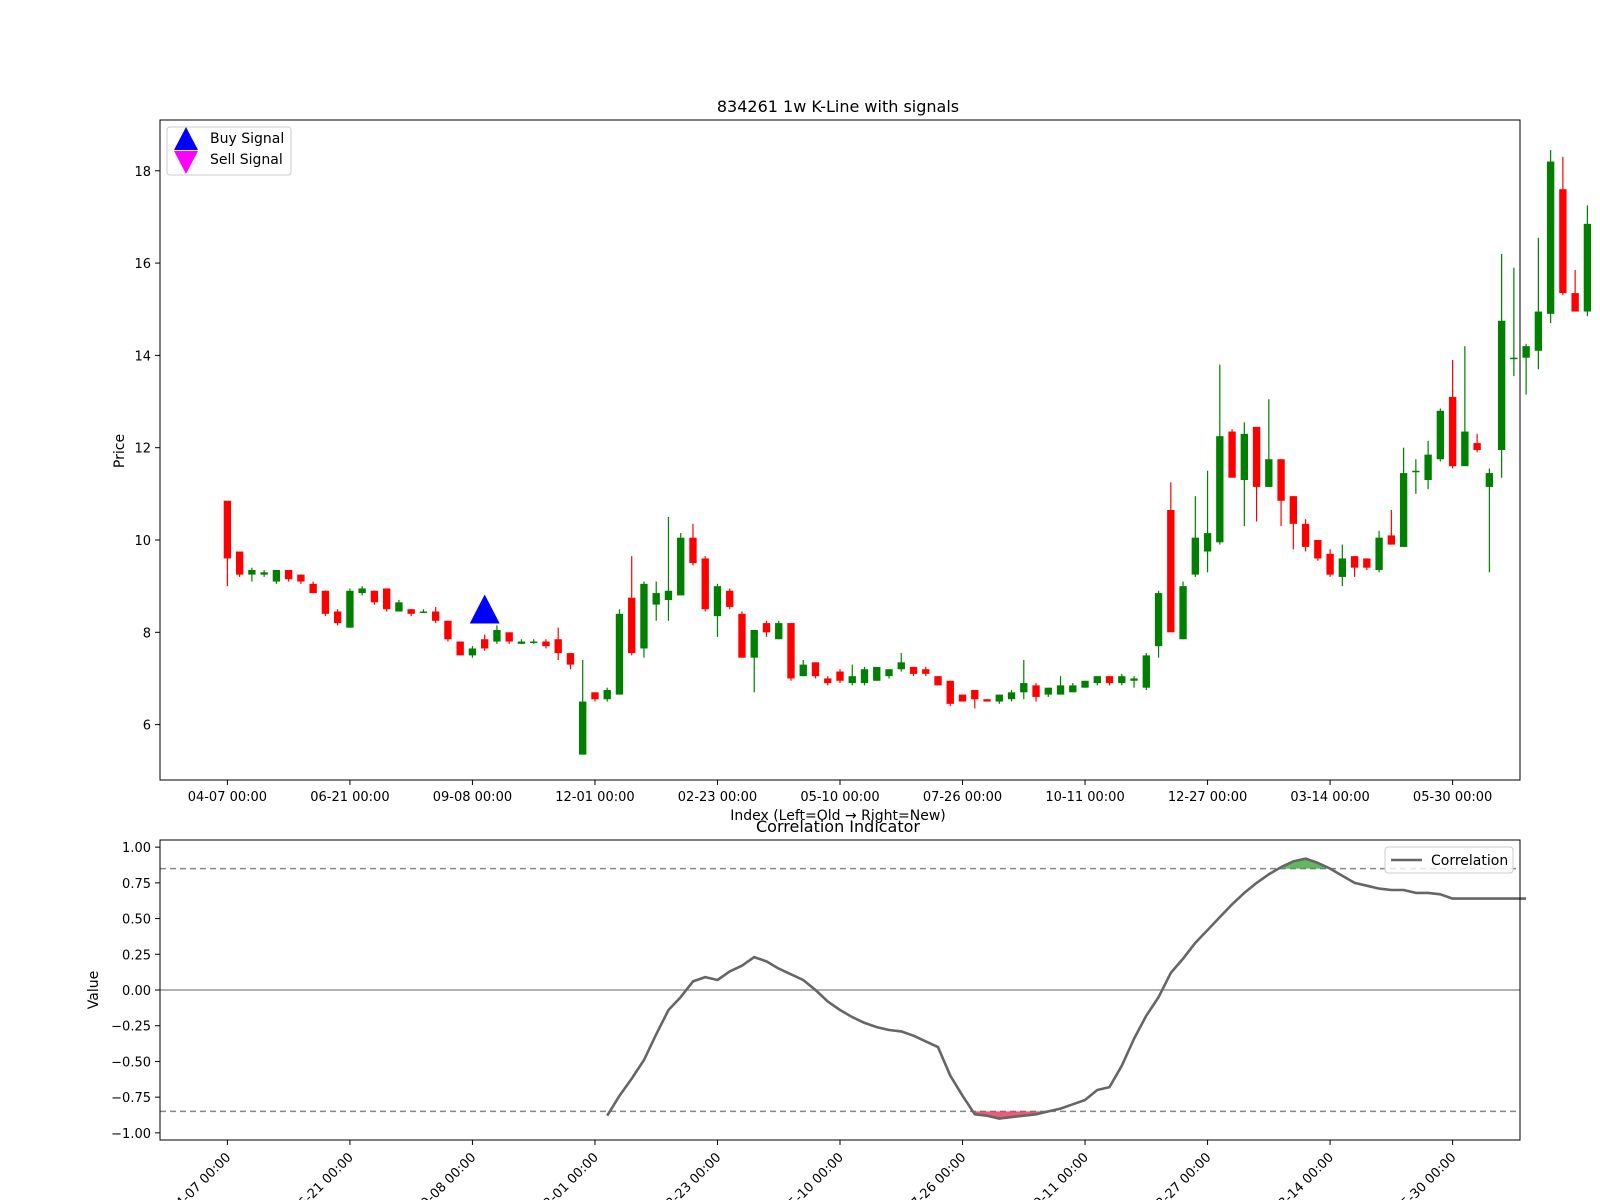 The width and height of the screenshot is (1600, 1200). I want to click on kline-y-tick-label: 18, so click(142, 172).